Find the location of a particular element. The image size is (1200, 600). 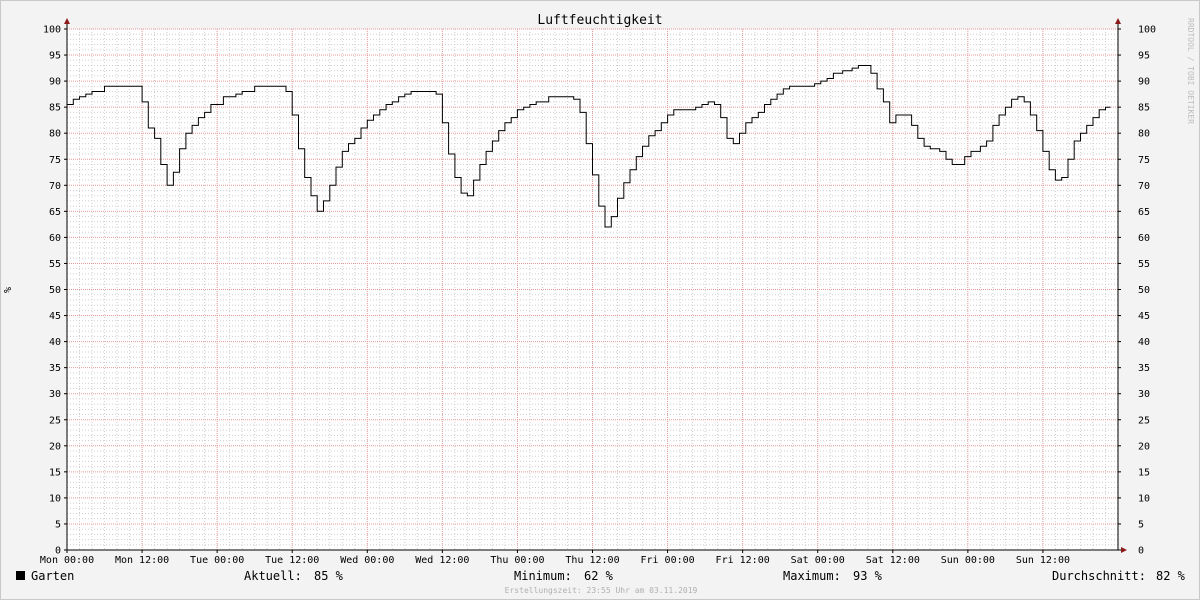

y-tick-label-right: 65 is located at coordinates (1144, 212).